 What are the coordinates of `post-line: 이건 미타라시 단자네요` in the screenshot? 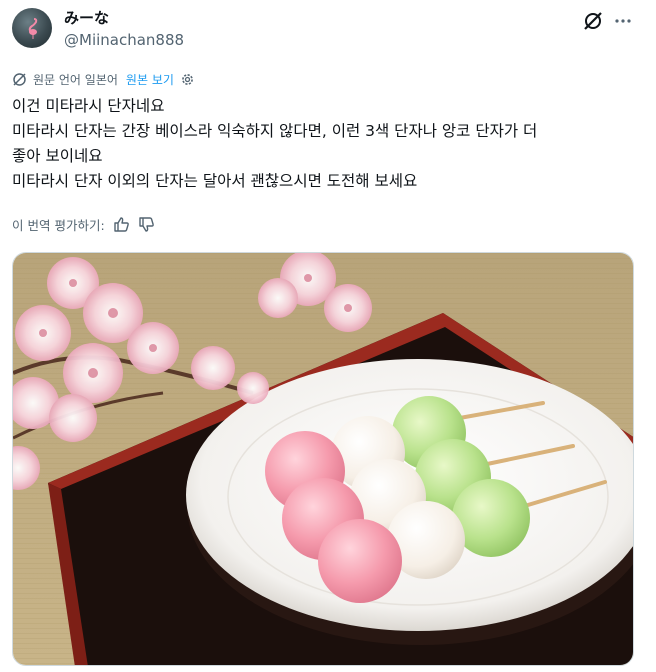 It's located at (88, 106).